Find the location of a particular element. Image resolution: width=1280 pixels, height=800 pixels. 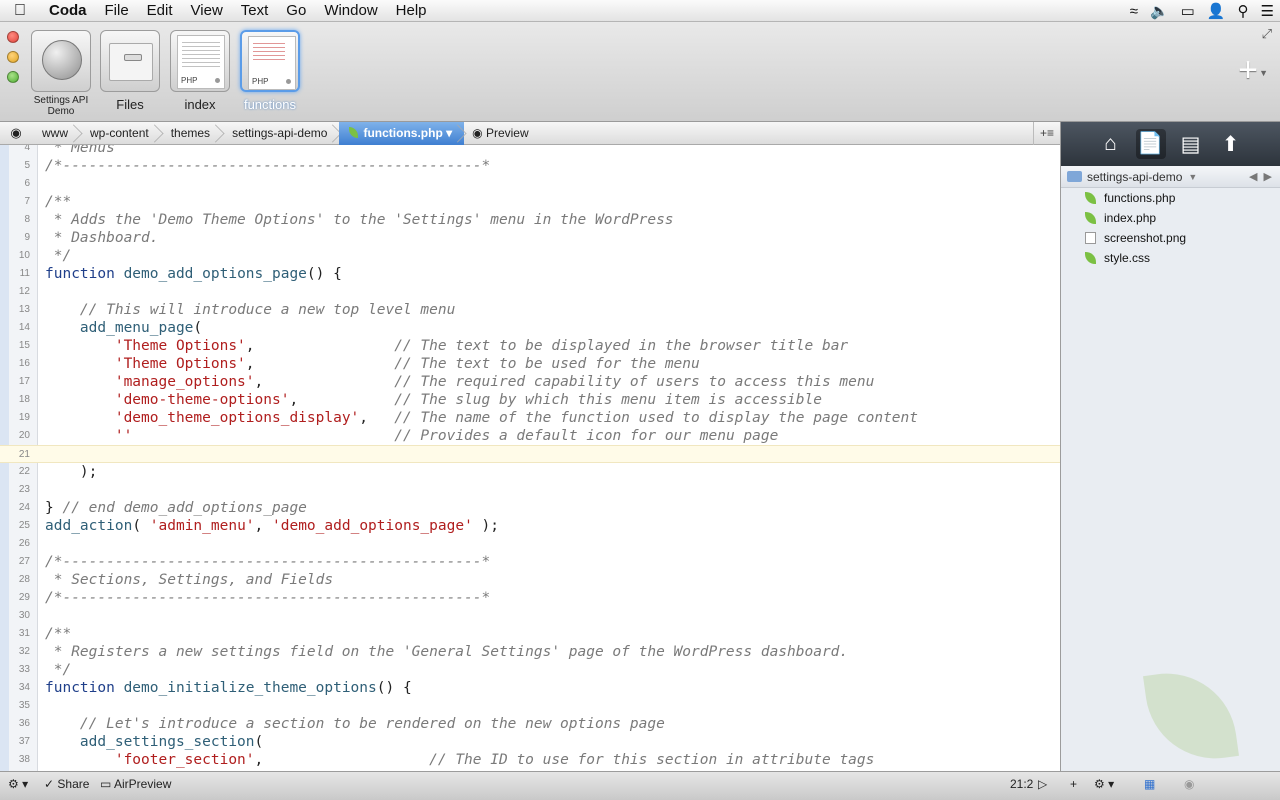

files-icon: 📄 is located at coordinates (1150, 144).